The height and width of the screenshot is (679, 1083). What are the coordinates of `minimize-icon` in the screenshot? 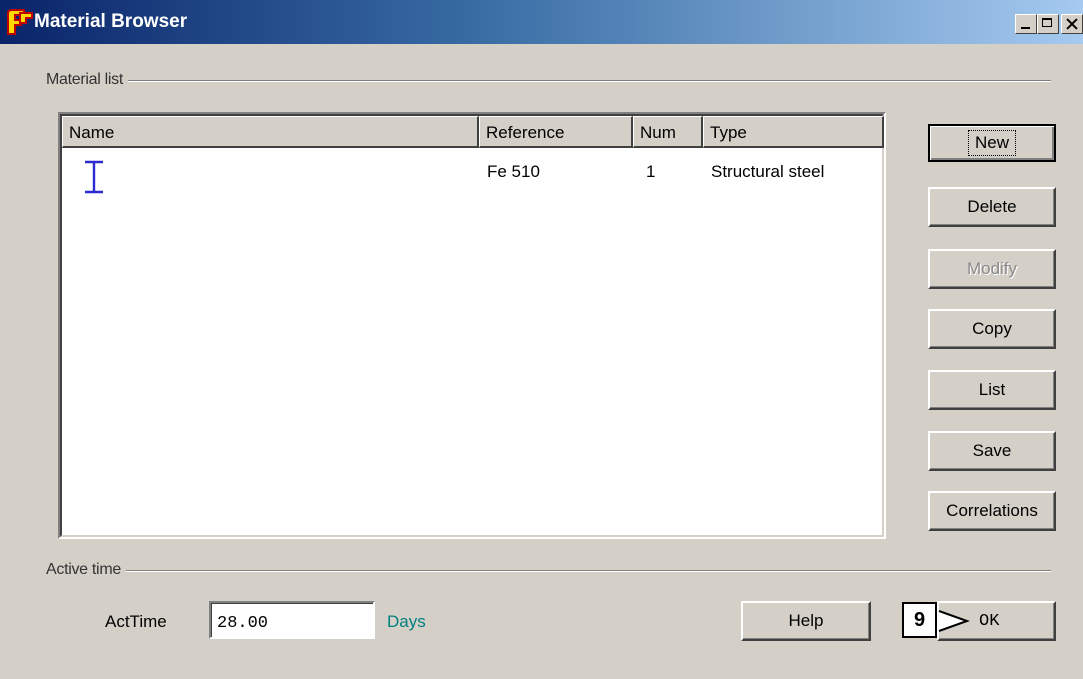 It's located at (1026, 24).